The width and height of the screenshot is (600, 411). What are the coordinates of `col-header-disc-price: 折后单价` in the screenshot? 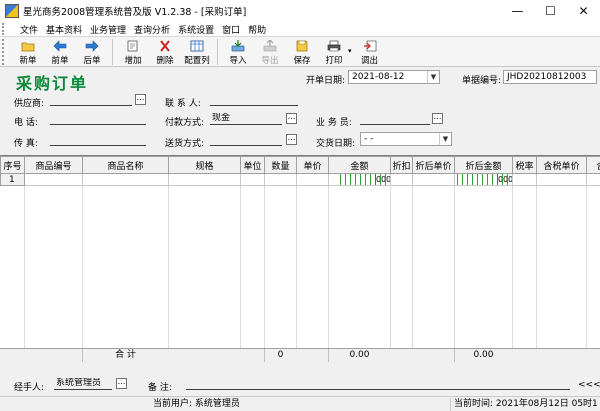 It's located at (433, 165).